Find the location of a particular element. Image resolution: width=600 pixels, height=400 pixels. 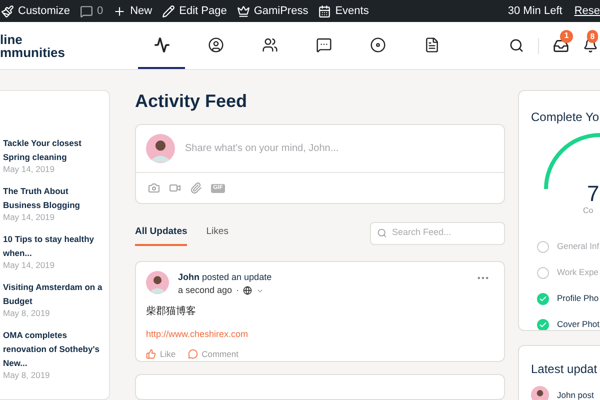

post-title-link: Tackle Your closest Spring cleaning is located at coordinates (54, 150).